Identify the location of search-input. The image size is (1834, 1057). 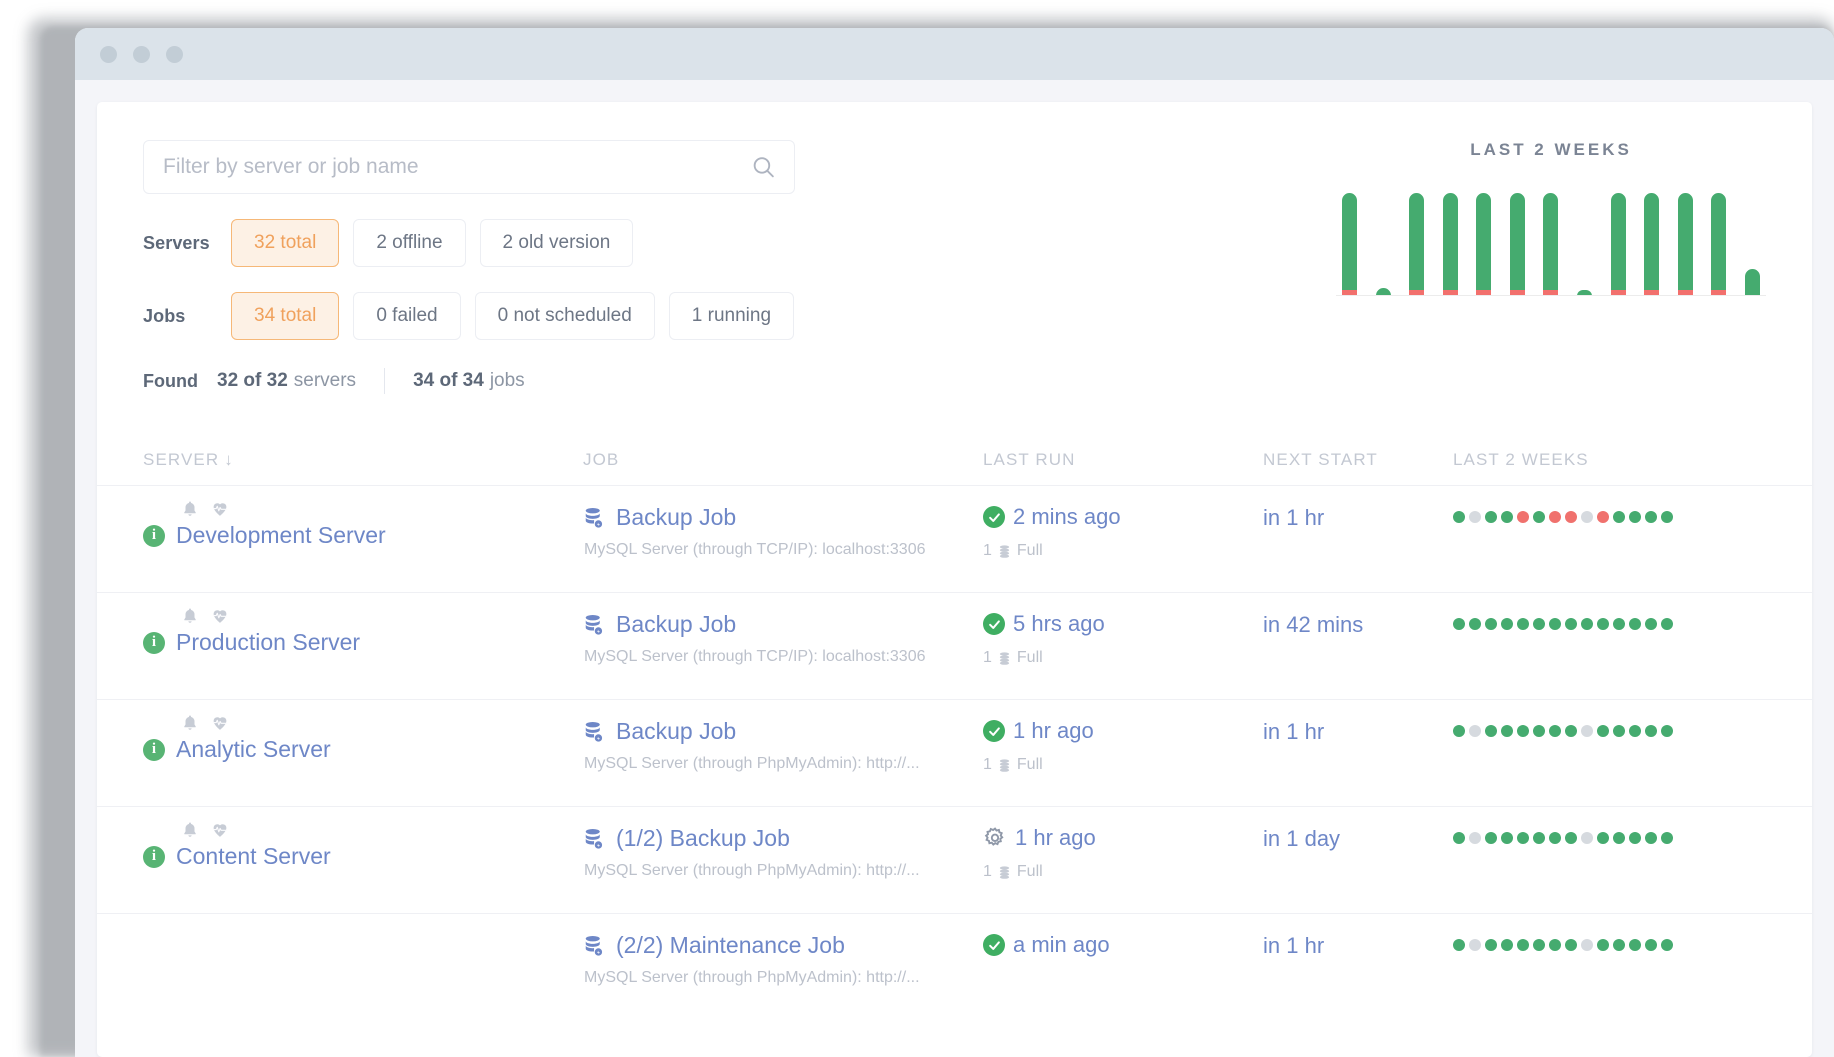
(469, 167).